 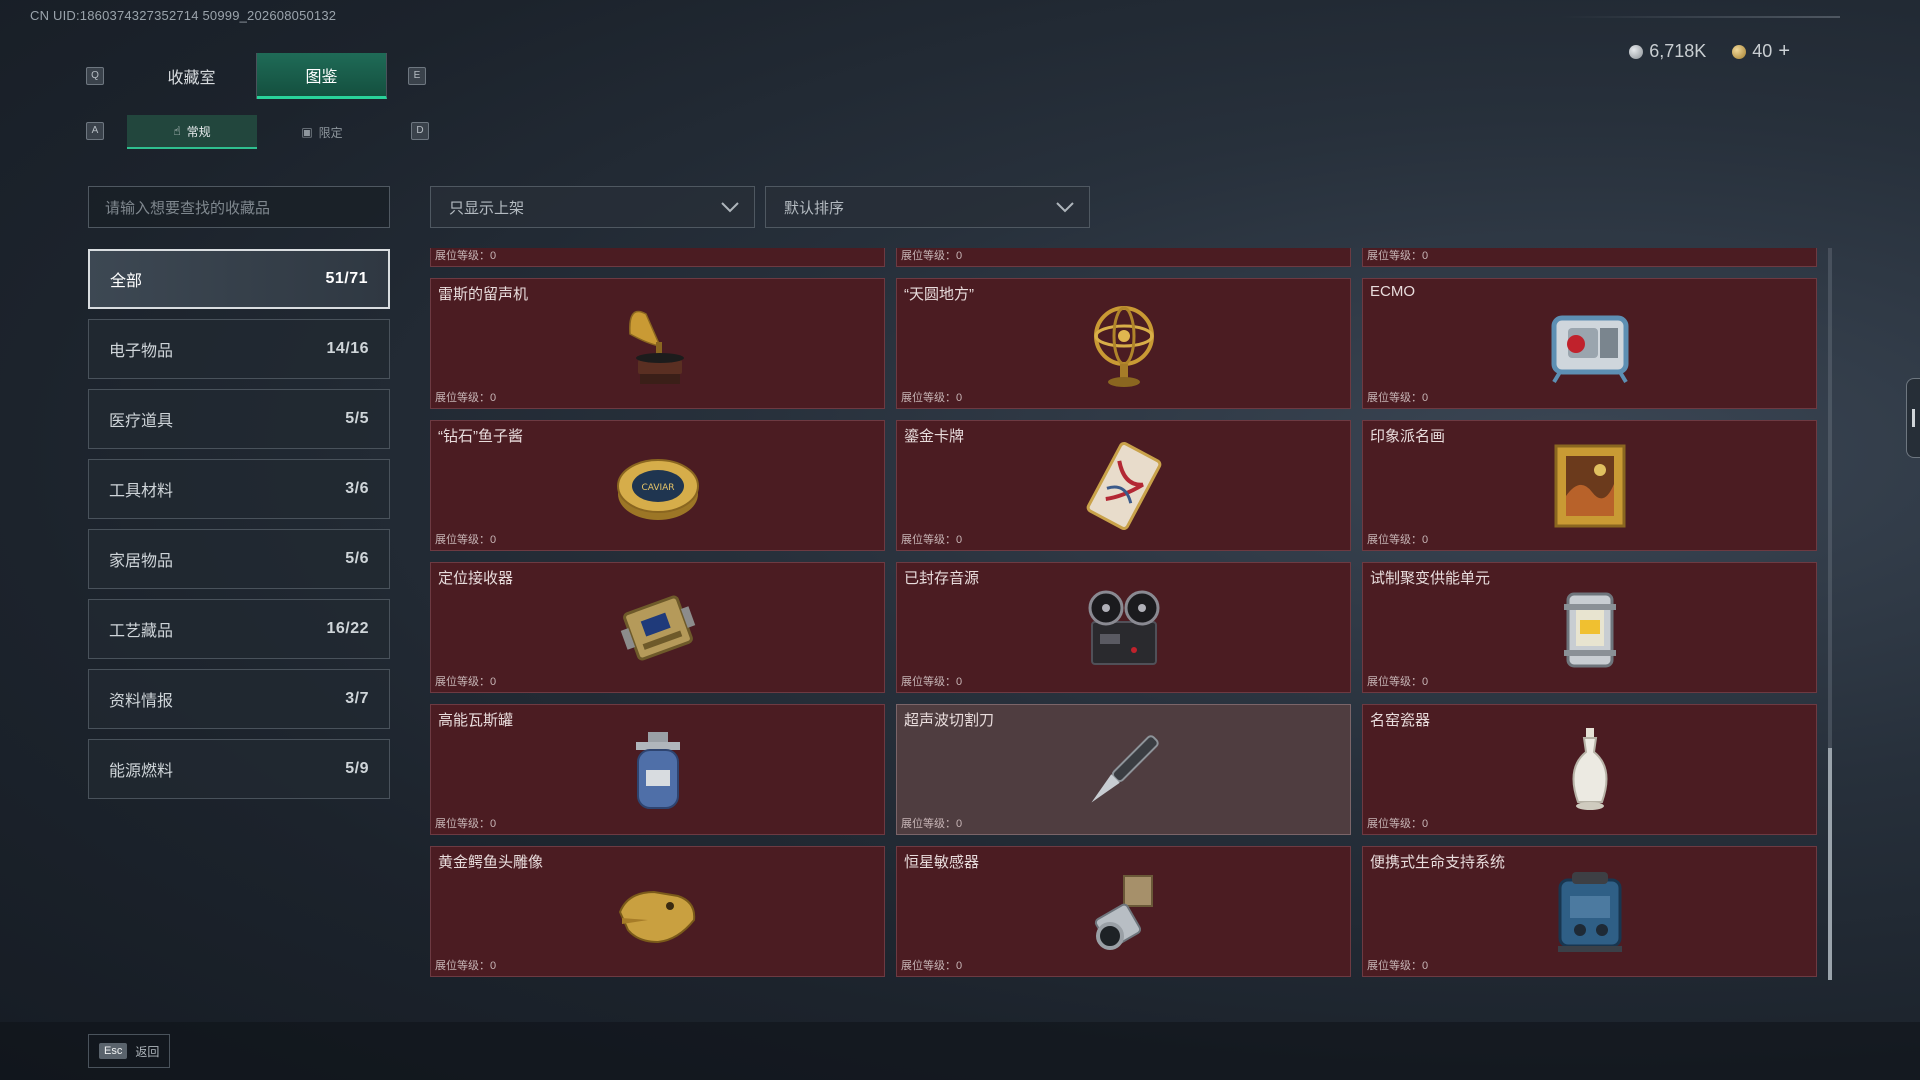 I want to click on reel-recorder-icon, so click(x=1123, y=627).